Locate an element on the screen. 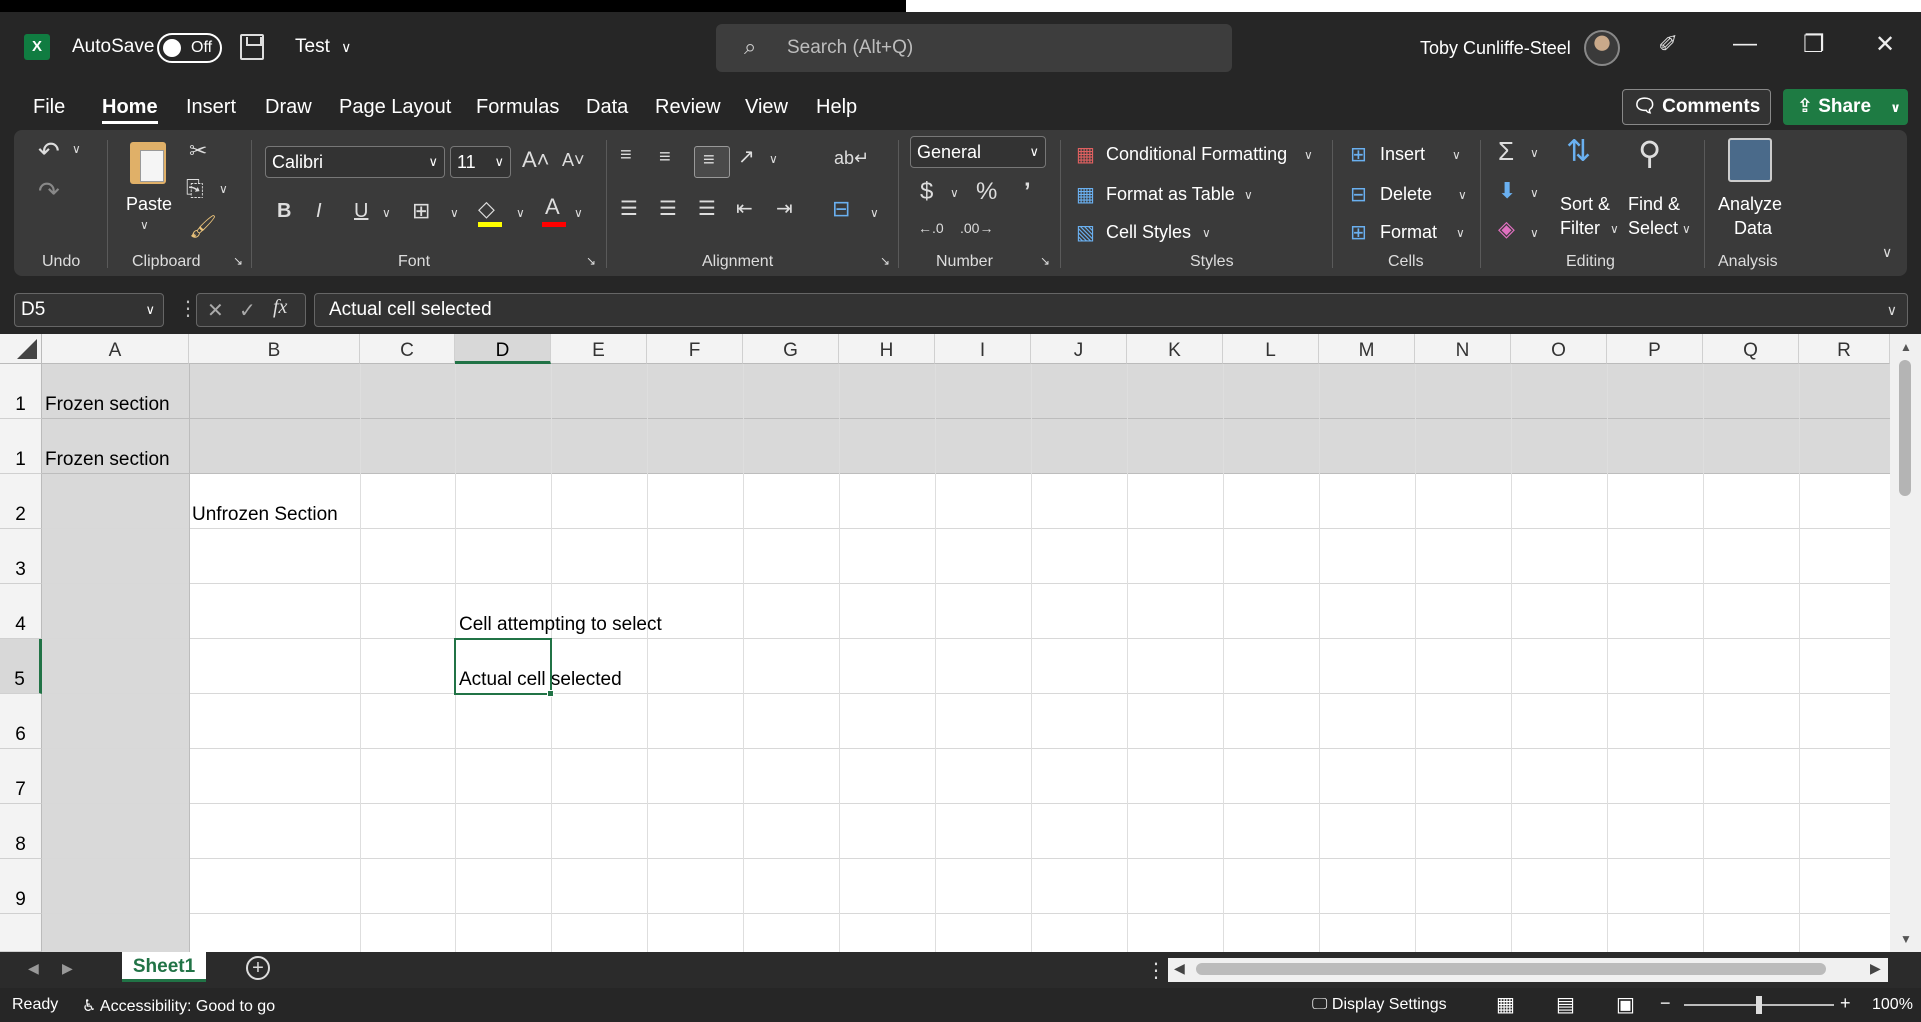  formula-bar-grip-icon: ⋮ is located at coordinates (188, 308).